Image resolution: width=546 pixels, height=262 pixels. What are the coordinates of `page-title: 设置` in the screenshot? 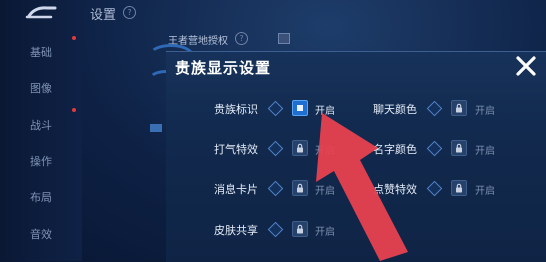 It's located at (103, 15).